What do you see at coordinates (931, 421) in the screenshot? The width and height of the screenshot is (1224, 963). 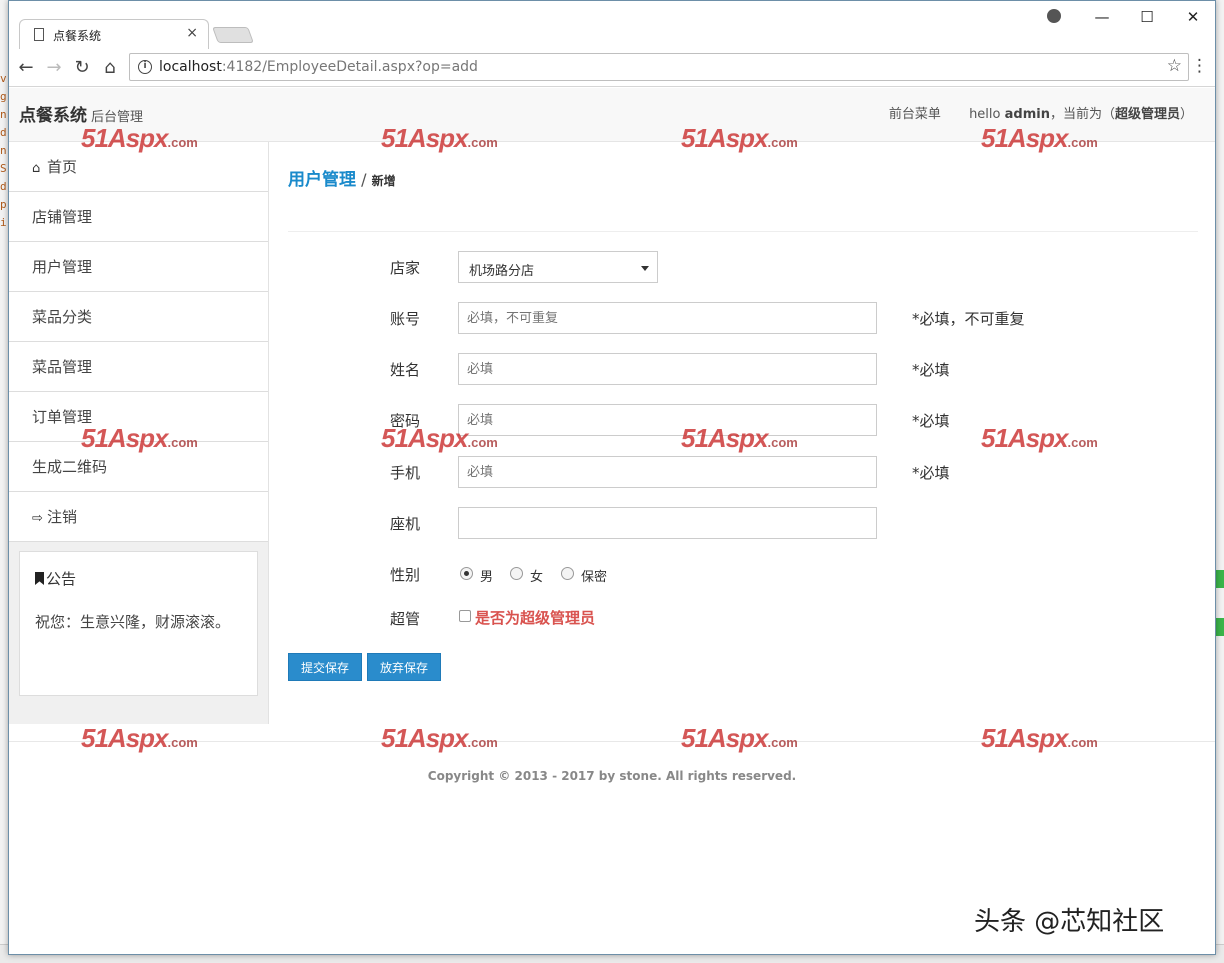 I see `password-hint: *必填` at bounding box center [931, 421].